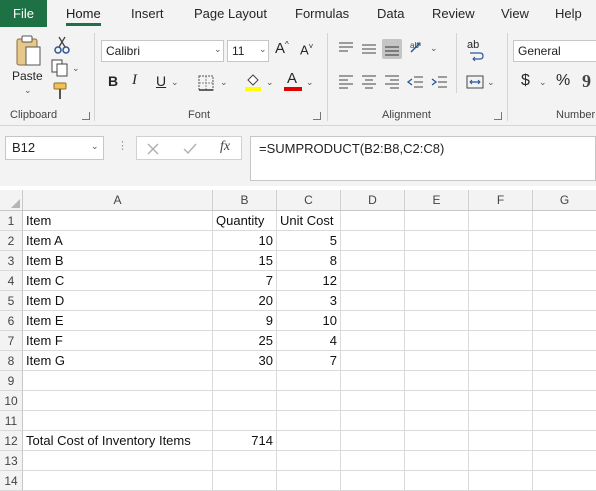  Describe the element at coordinates (245, 241) in the screenshot. I see `cell-b2: 10` at that location.